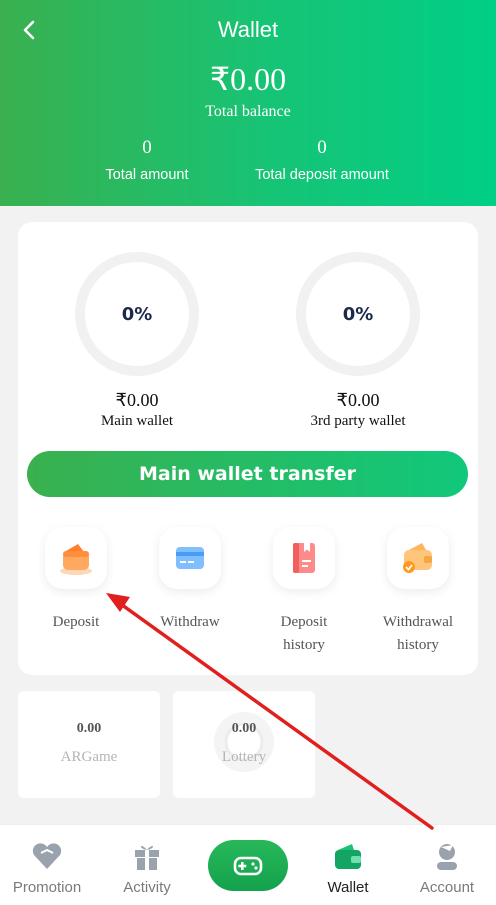  I want to click on tab-activity: Activity, so click(147, 860).